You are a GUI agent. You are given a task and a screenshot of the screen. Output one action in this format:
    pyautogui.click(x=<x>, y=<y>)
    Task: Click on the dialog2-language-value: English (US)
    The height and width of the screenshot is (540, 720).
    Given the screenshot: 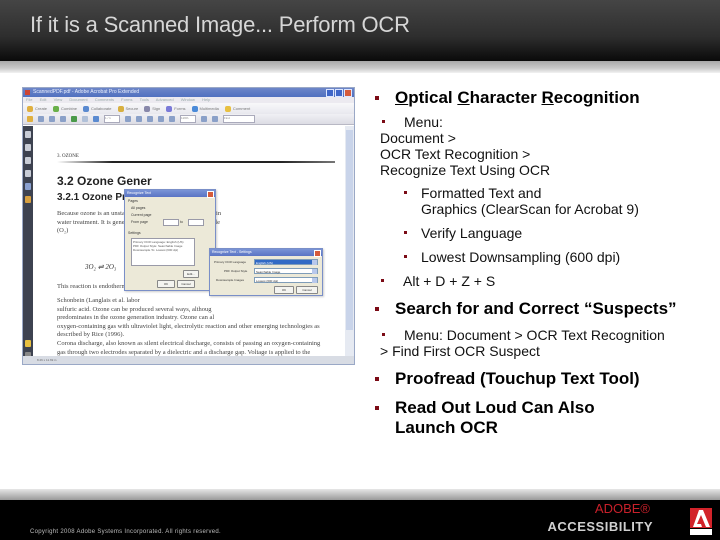 What is the action you would take?
    pyautogui.click(x=264, y=263)
    